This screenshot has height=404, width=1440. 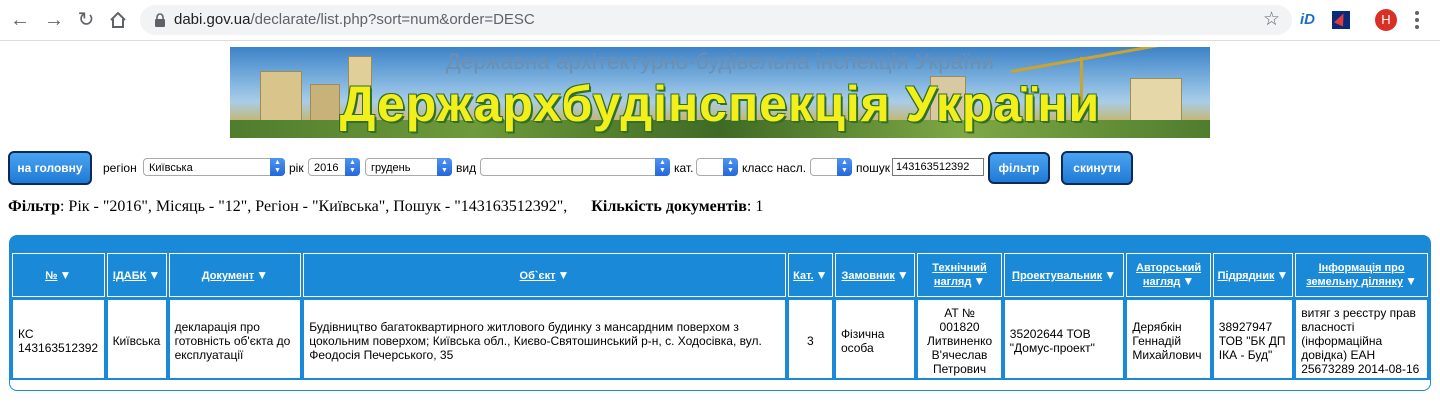 I want to click on documents-count-value: : 1, so click(x=755, y=206).